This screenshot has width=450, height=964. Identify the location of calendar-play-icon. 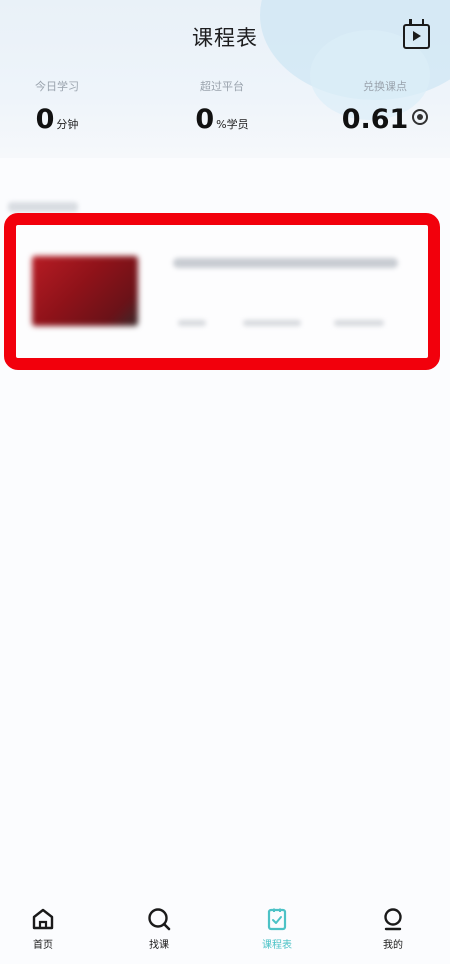
(416, 34).